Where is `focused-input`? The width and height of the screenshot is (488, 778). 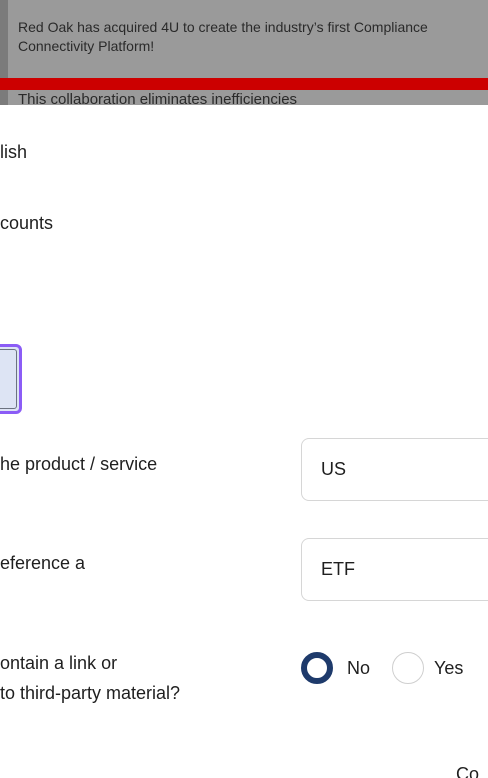
focused-input is located at coordinates (11, 379).